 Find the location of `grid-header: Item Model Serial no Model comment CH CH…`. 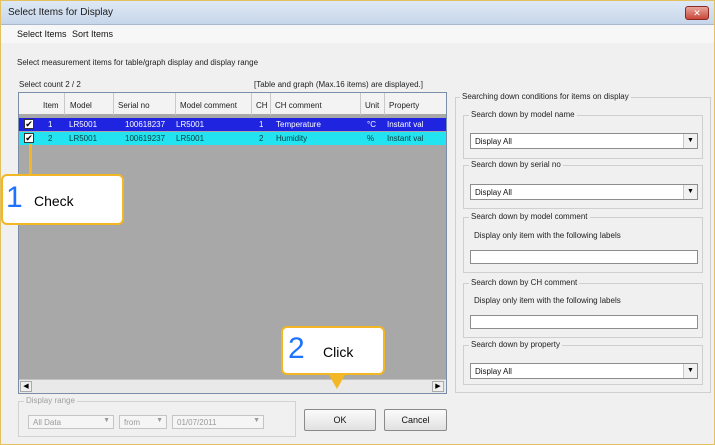

grid-header: Item Model Serial no Model comment CH CH… is located at coordinates (232, 104).